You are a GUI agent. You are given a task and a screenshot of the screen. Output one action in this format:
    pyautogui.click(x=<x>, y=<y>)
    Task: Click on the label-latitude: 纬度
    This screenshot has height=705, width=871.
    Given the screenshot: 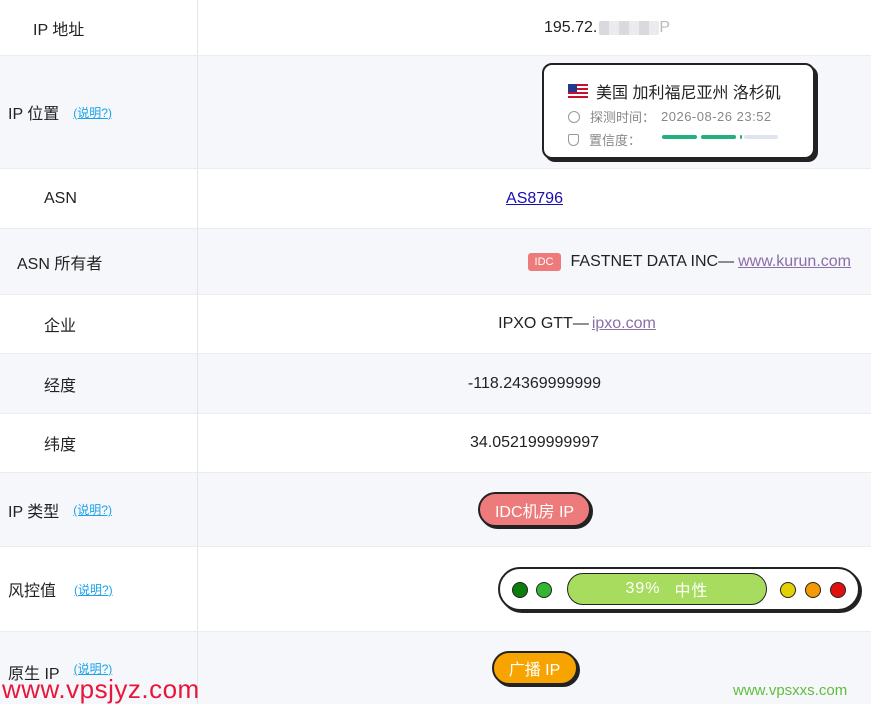 What is the action you would take?
    pyautogui.click(x=99, y=443)
    